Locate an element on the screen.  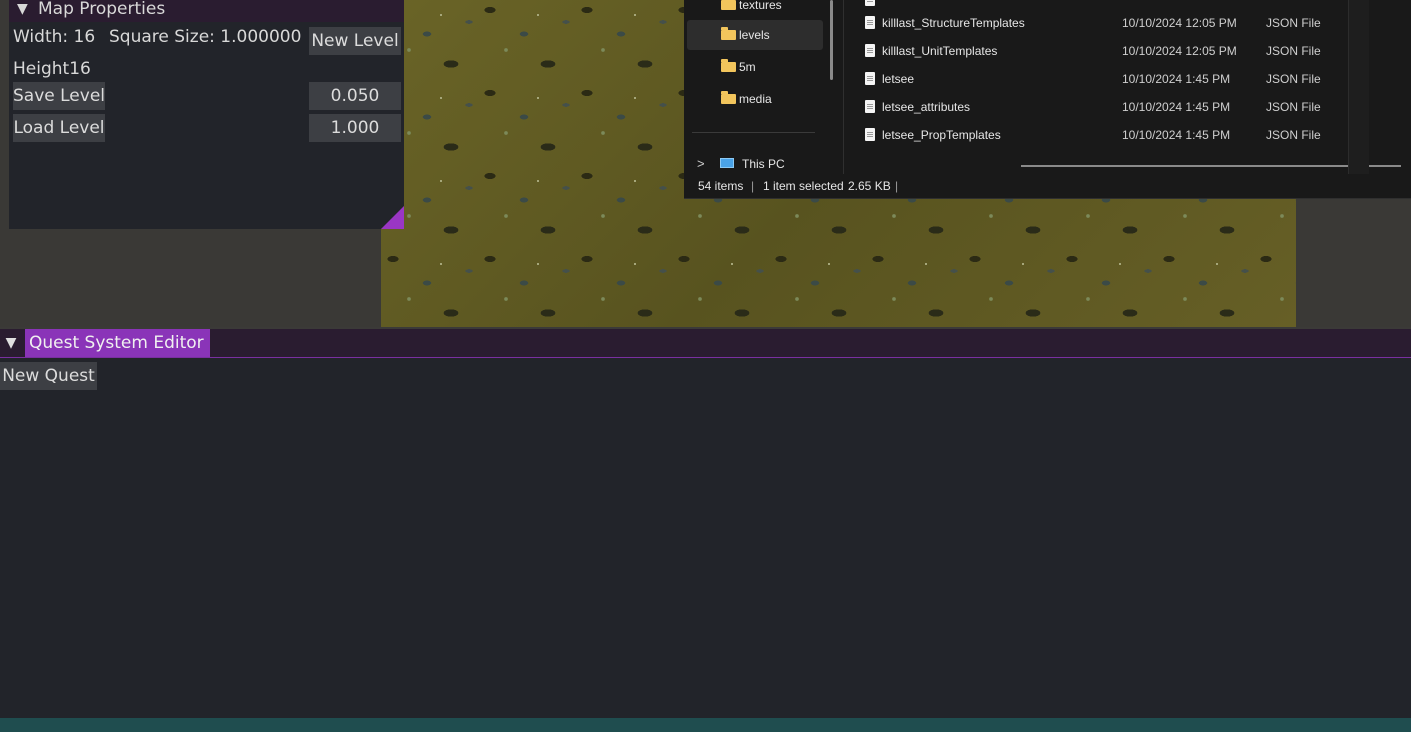
nav-item-label: 5m is located at coordinates (747, 67).